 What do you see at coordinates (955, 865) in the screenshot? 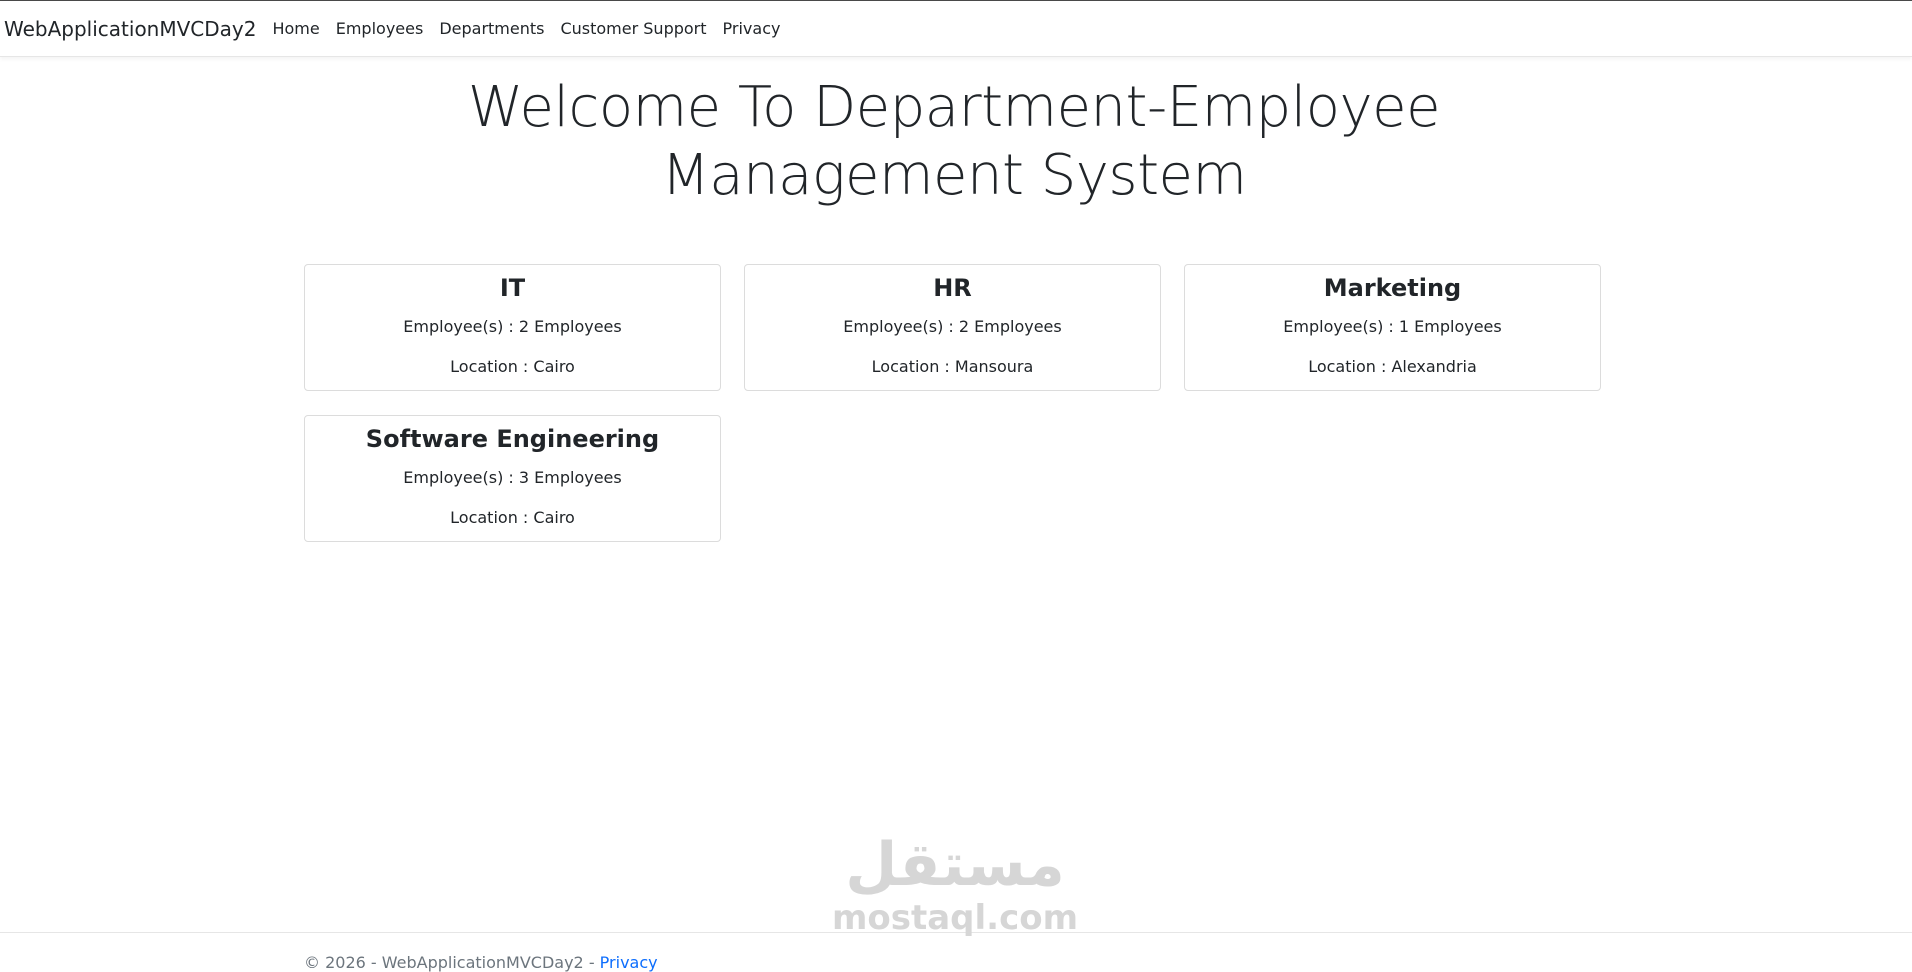
I see `watermark-arabic-text: مستقل` at bounding box center [955, 865].